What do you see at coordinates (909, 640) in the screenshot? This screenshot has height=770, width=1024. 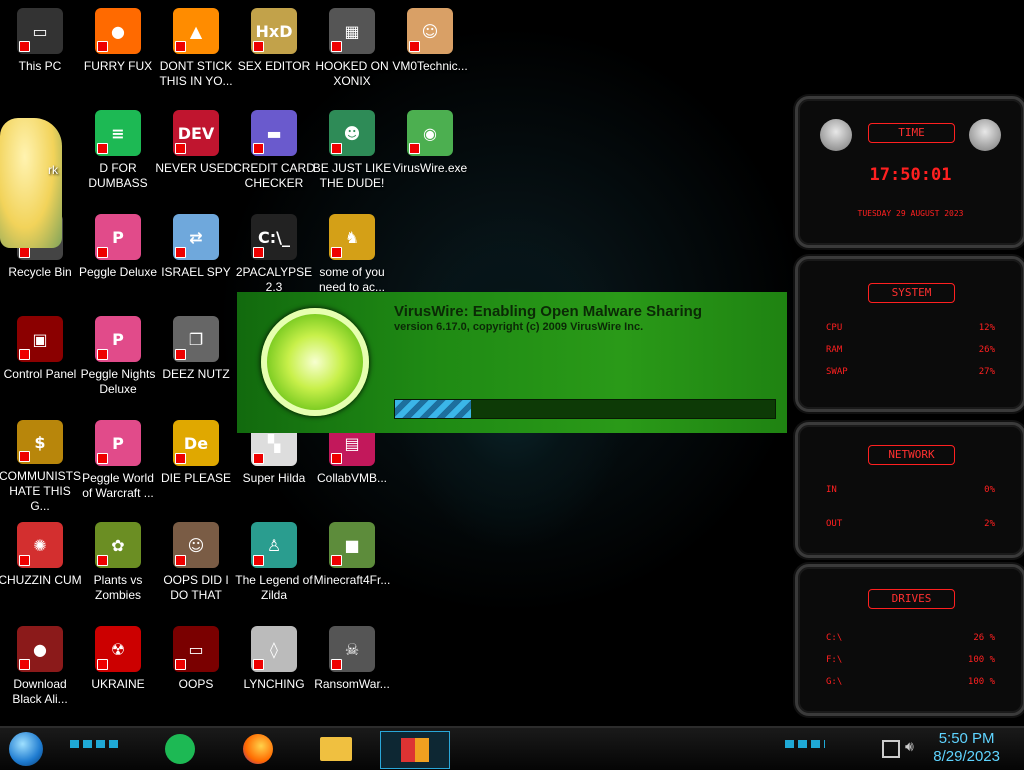 I see `drives-gadget: DRIVES C:\ 26 % F:\ 100 % G:\ 100 %` at bounding box center [909, 640].